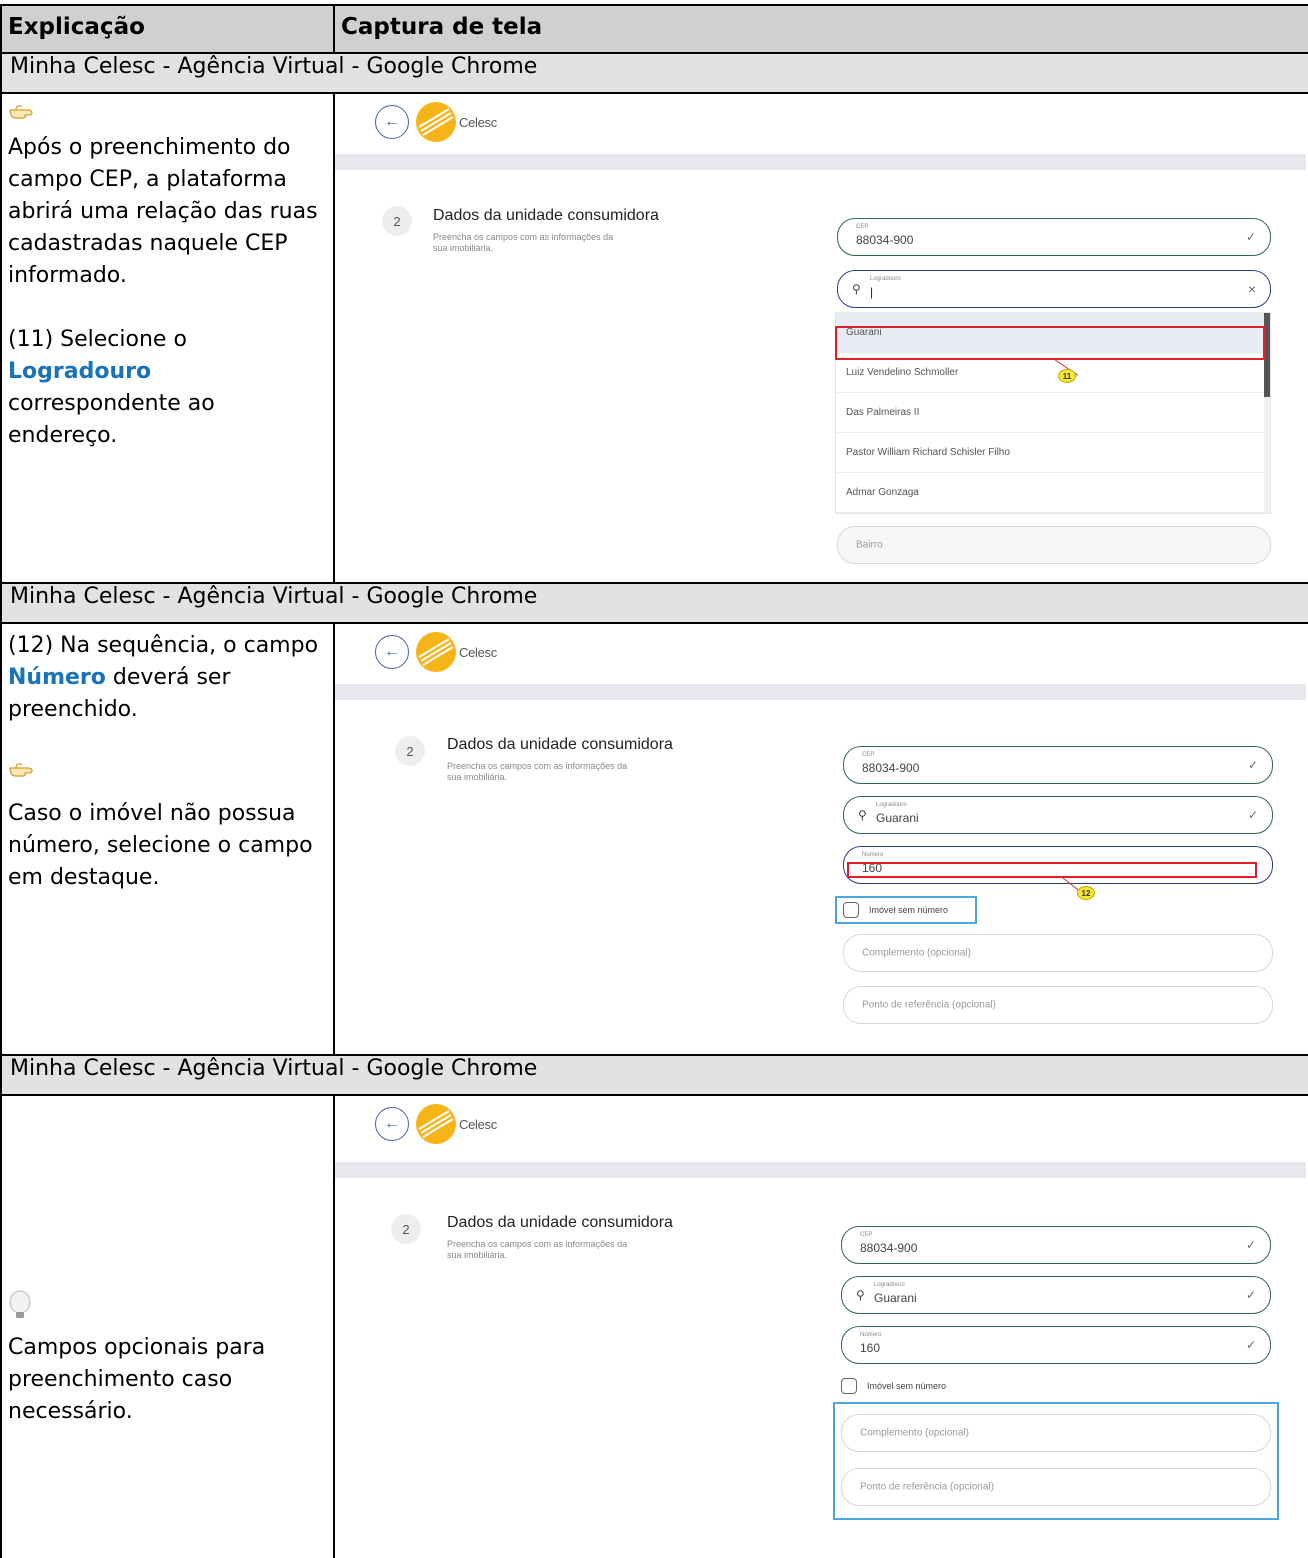 The image size is (1308, 1558). What do you see at coordinates (167, 29) in the screenshot?
I see `header-explanation: Explicação` at bounding box center [167, 29].